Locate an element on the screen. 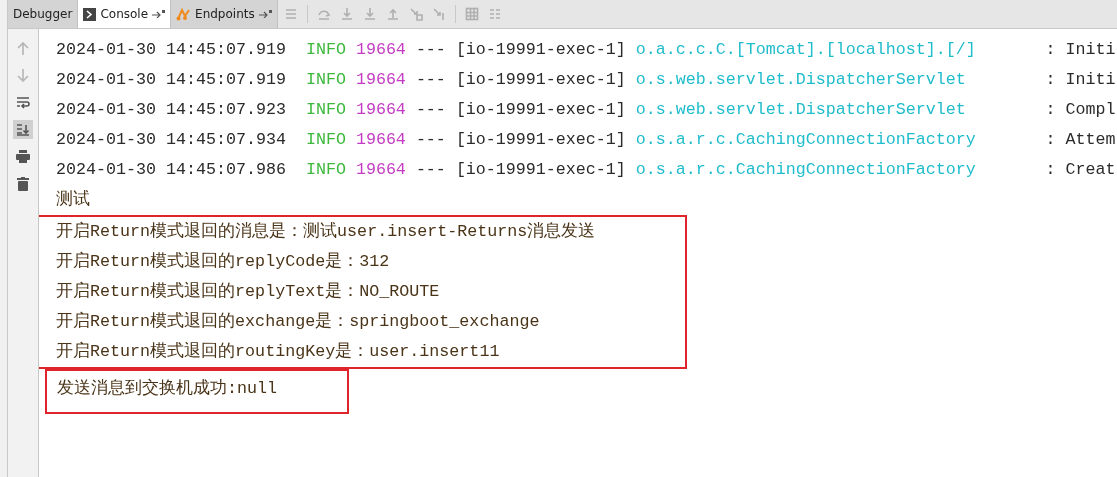  tab-label: Endpoints is located at coordinates (225, 14).